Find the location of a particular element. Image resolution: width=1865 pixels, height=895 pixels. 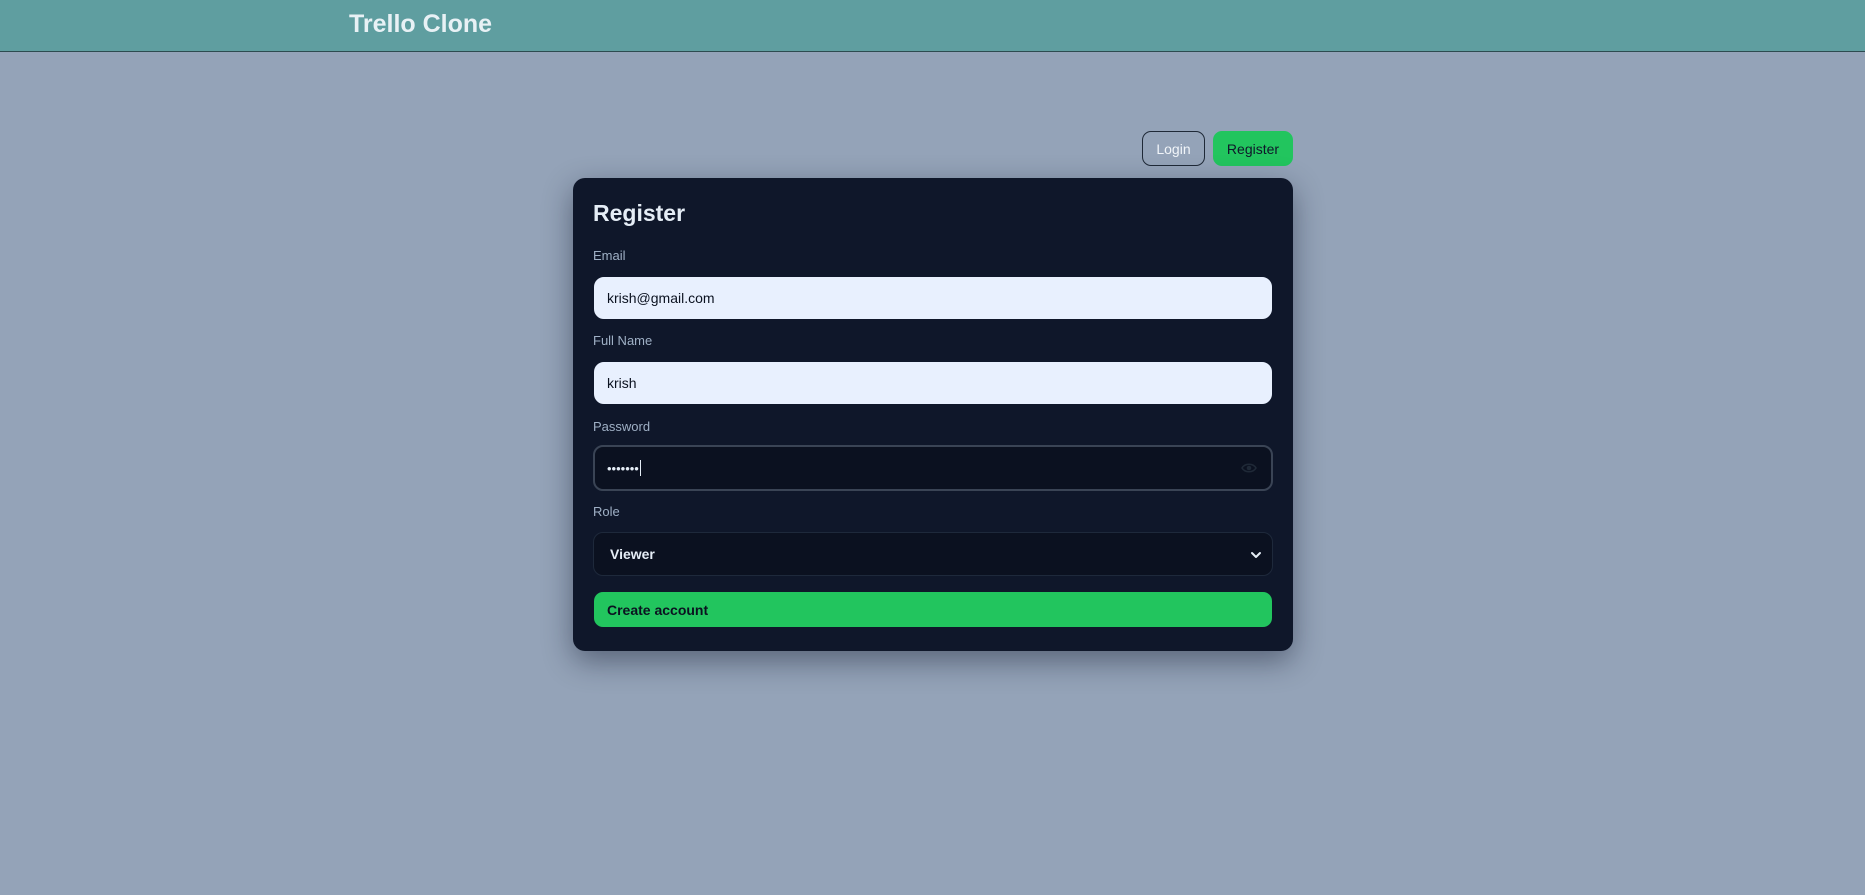

top-navbar: Trello Clone is located at coordinates (932, 26).